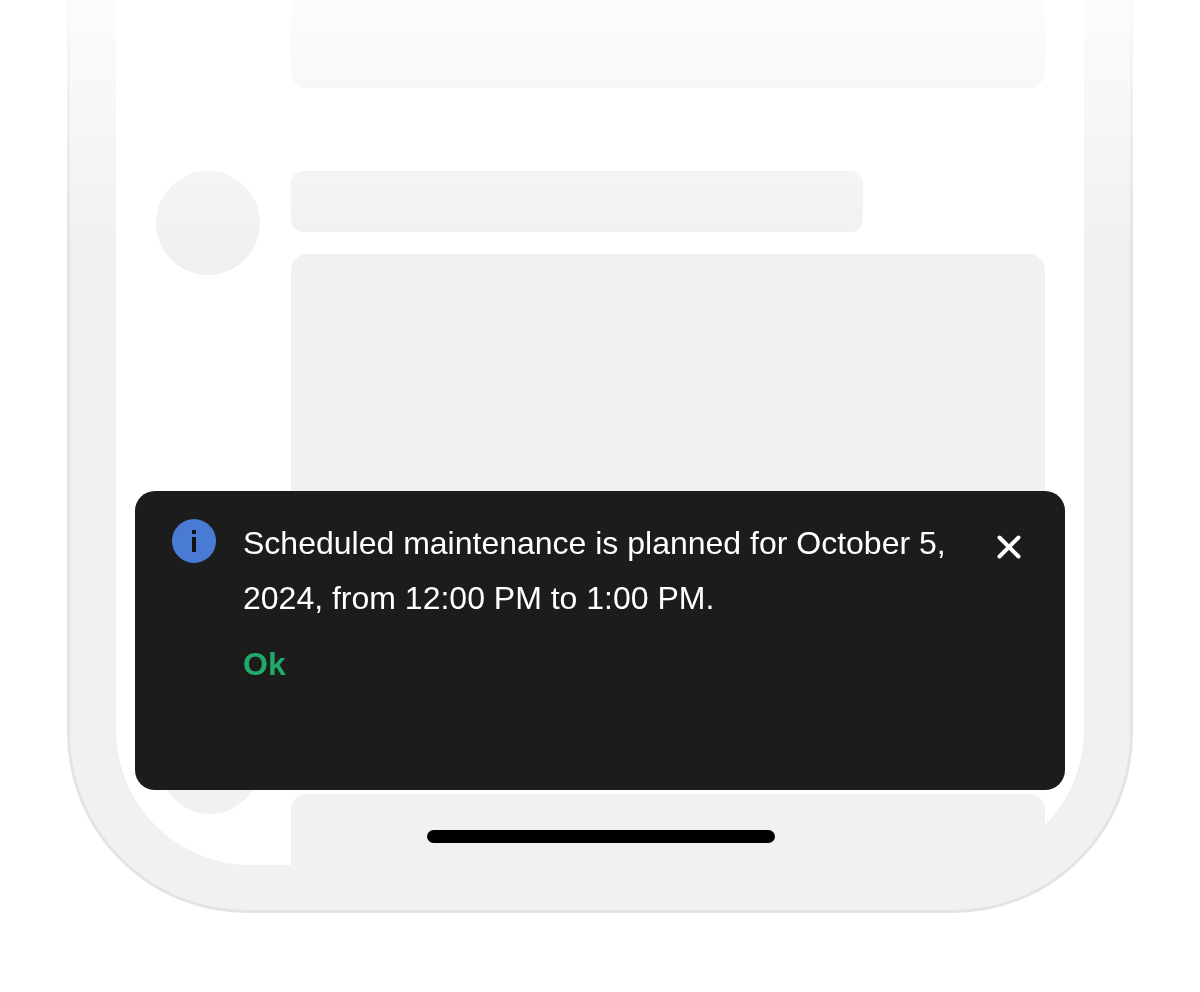 The height and width of the screenshot is (992, 1200). Describe the element at coordinates (264, 664) in the screenshot. I see `ok-button: Ok` at that location.